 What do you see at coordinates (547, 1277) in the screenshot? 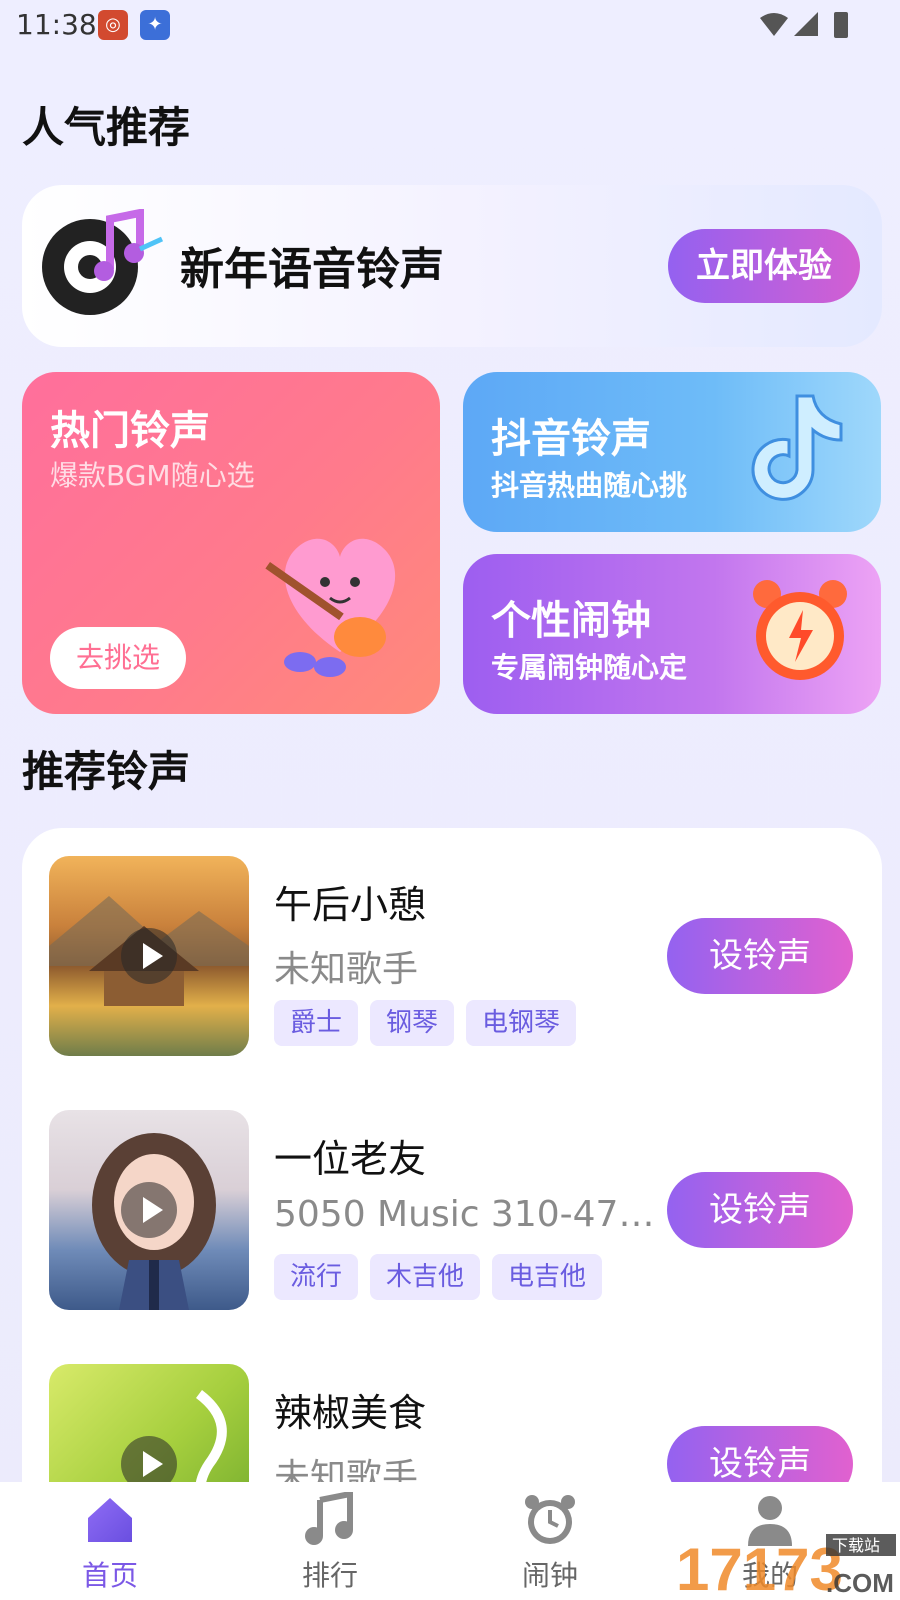
I see `song-tag: 电吉他` at bounding box center [547, 1277].